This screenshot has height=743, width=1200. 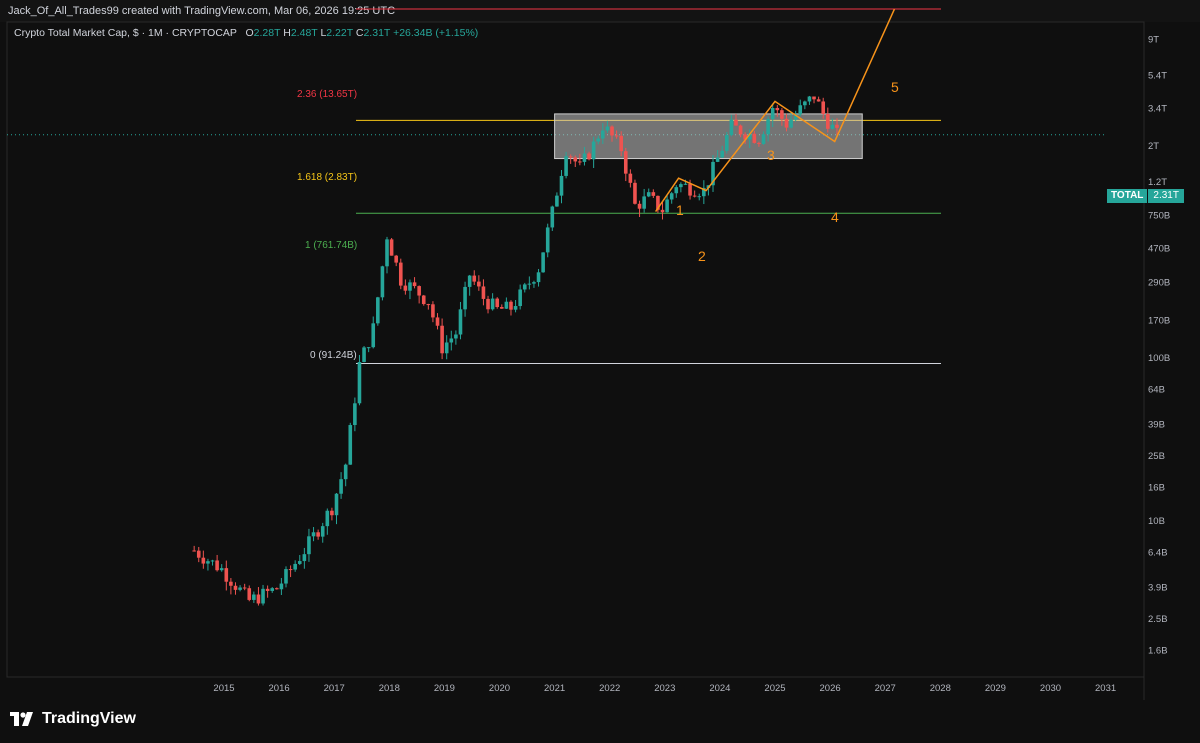 What do you see at coordinates (444, 688) in the screenshot?
I see `x-tick-label: 2019` at bounding box center [444, 688].